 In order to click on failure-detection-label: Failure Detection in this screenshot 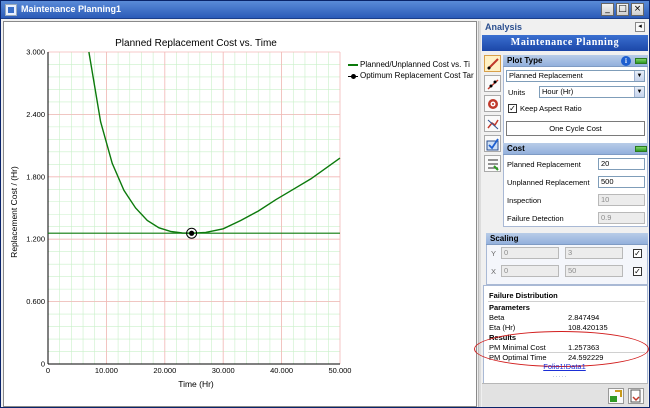, I will do `click(535, 218)`.